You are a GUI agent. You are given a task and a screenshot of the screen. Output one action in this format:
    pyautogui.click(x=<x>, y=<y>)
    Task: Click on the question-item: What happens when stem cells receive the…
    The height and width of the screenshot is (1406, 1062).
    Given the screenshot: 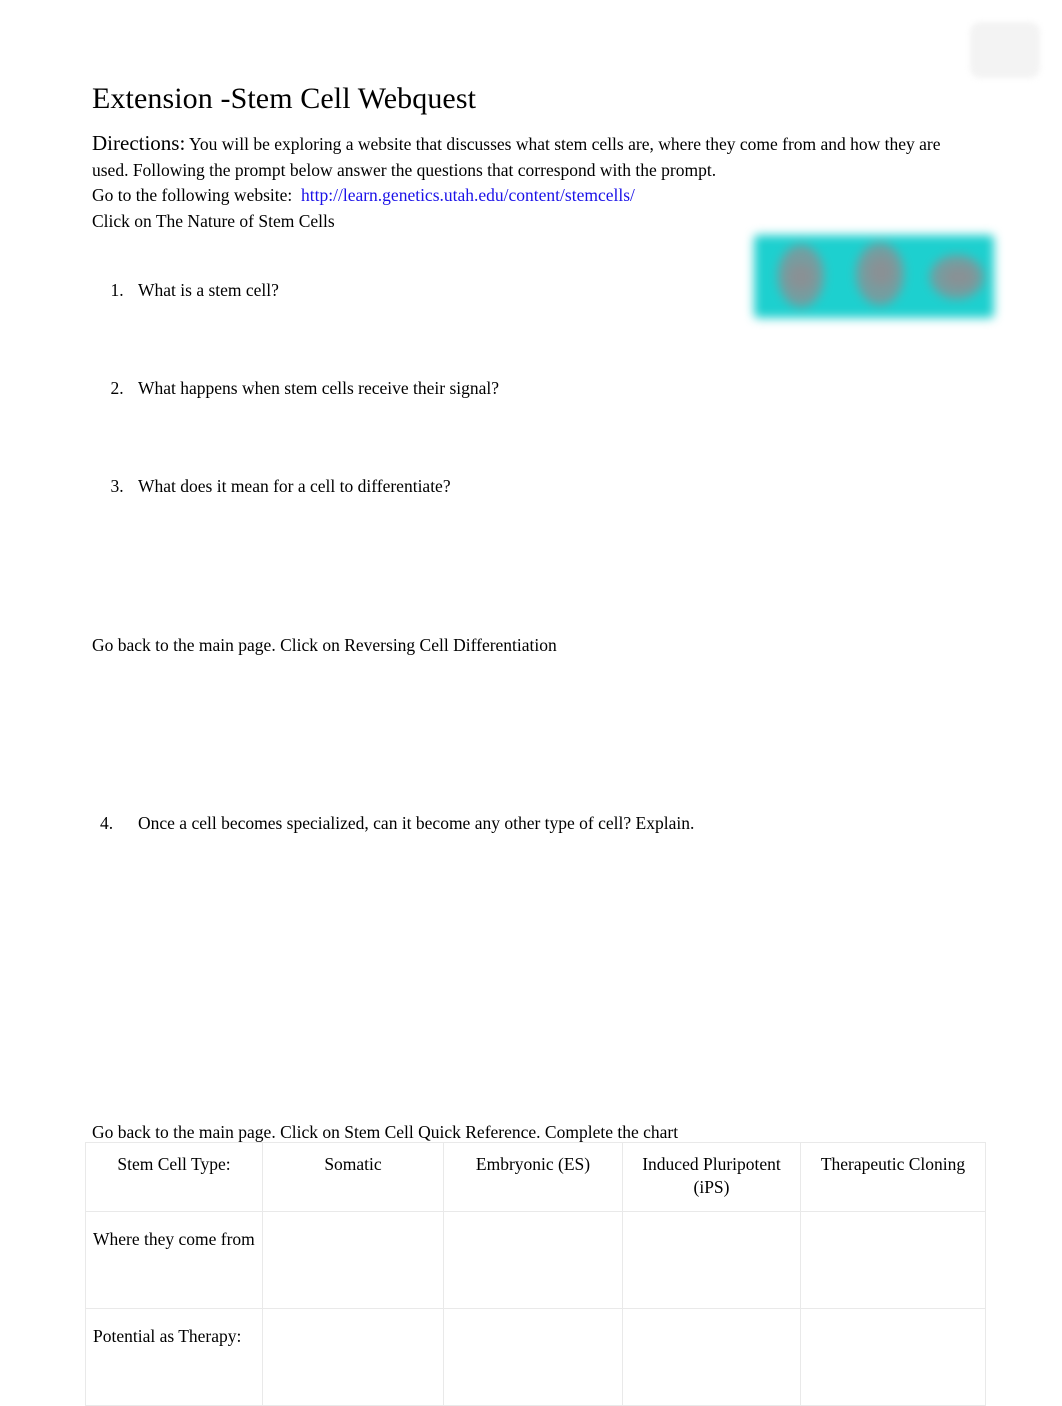 What is the action you would take?
    pyautogui.click(x=313, y=388)
    